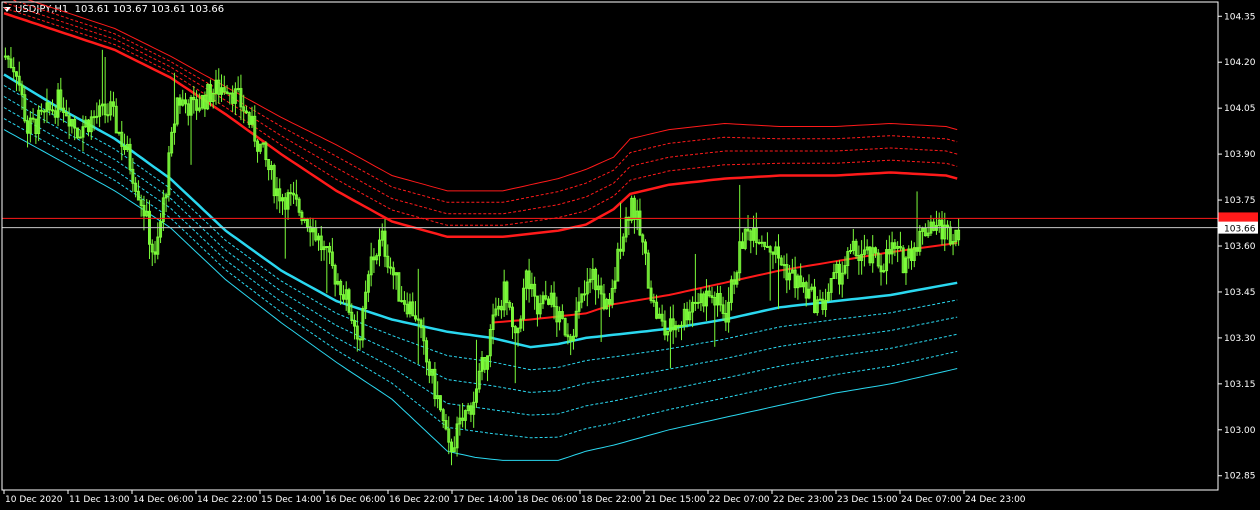 This screenshot has width=1260, height=510. I want to click on x-tick-label: 18 Dec 06:00, so click(547, 500).